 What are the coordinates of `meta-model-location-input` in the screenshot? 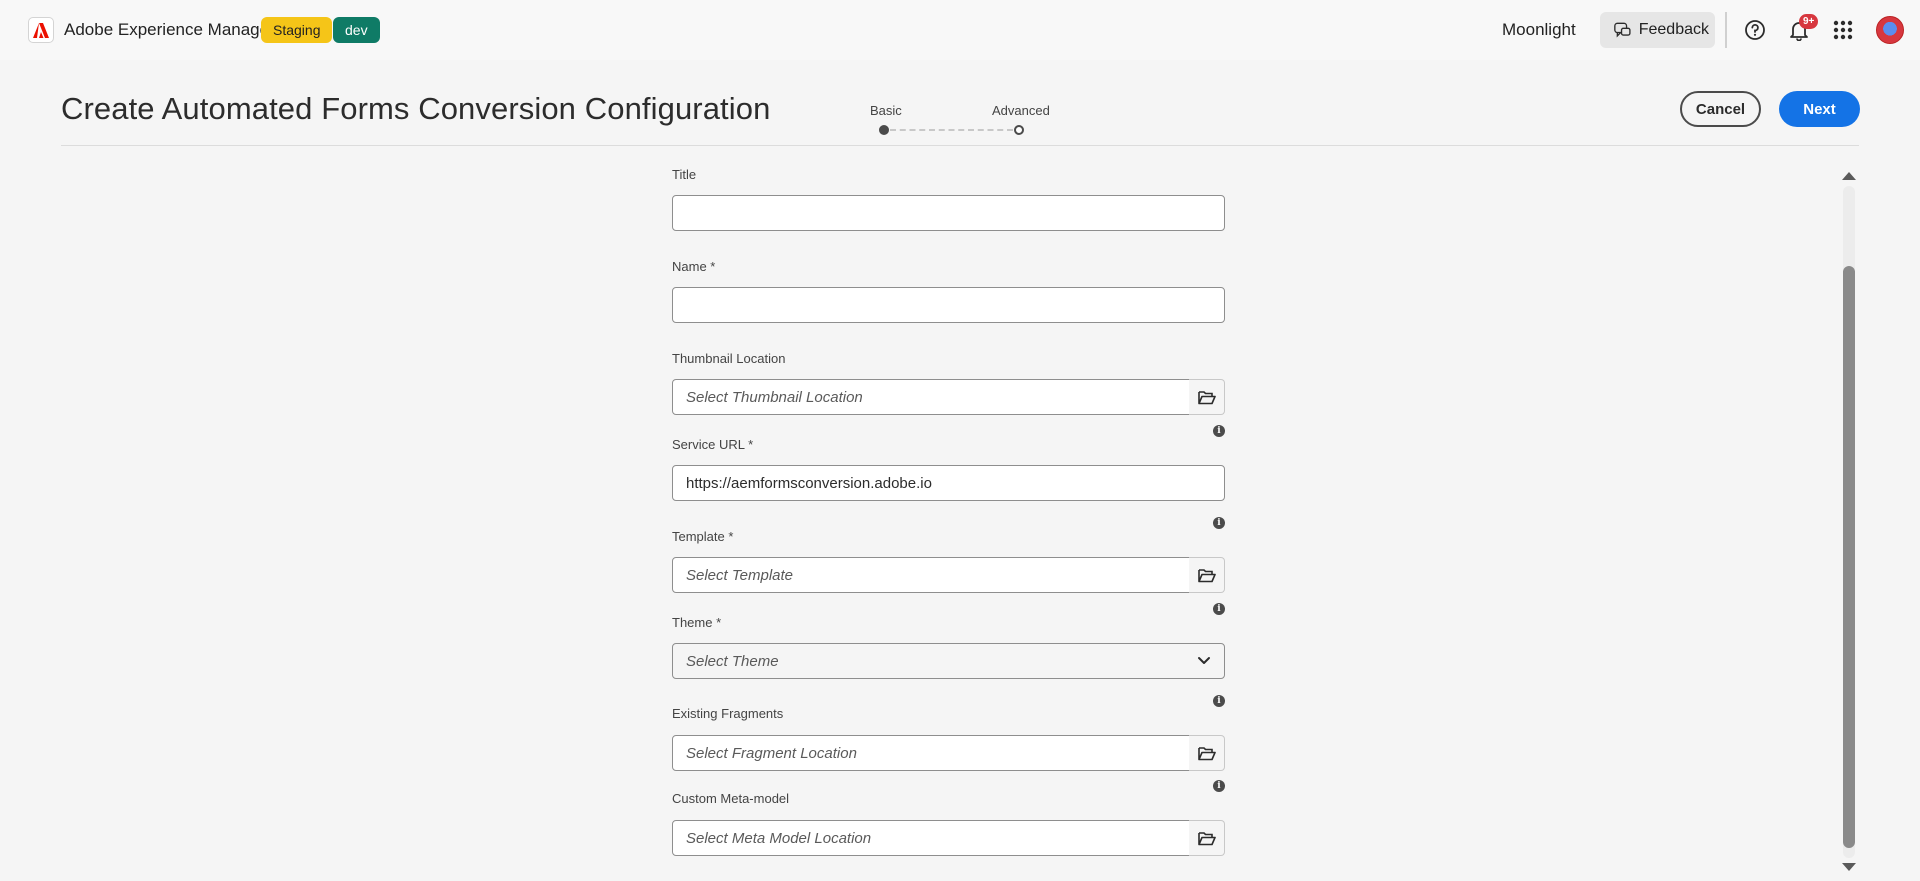 It's located at (931, 838).